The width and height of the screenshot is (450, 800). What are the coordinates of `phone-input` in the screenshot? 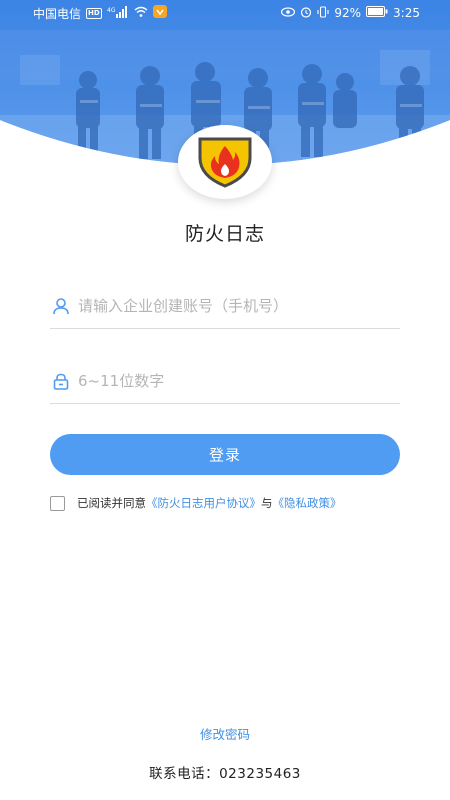 It's located at (239, 306).